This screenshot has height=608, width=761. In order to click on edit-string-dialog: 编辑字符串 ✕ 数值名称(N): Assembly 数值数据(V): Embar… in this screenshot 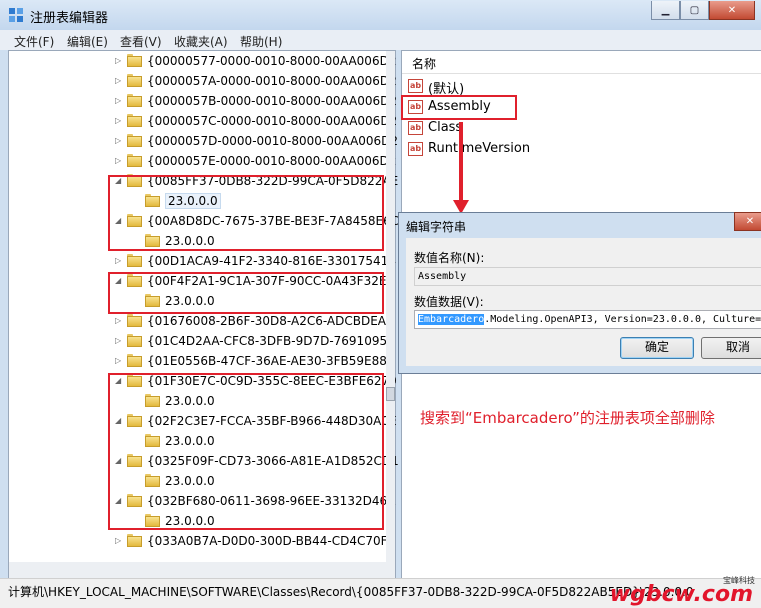, I will do `click(579, 293)`.